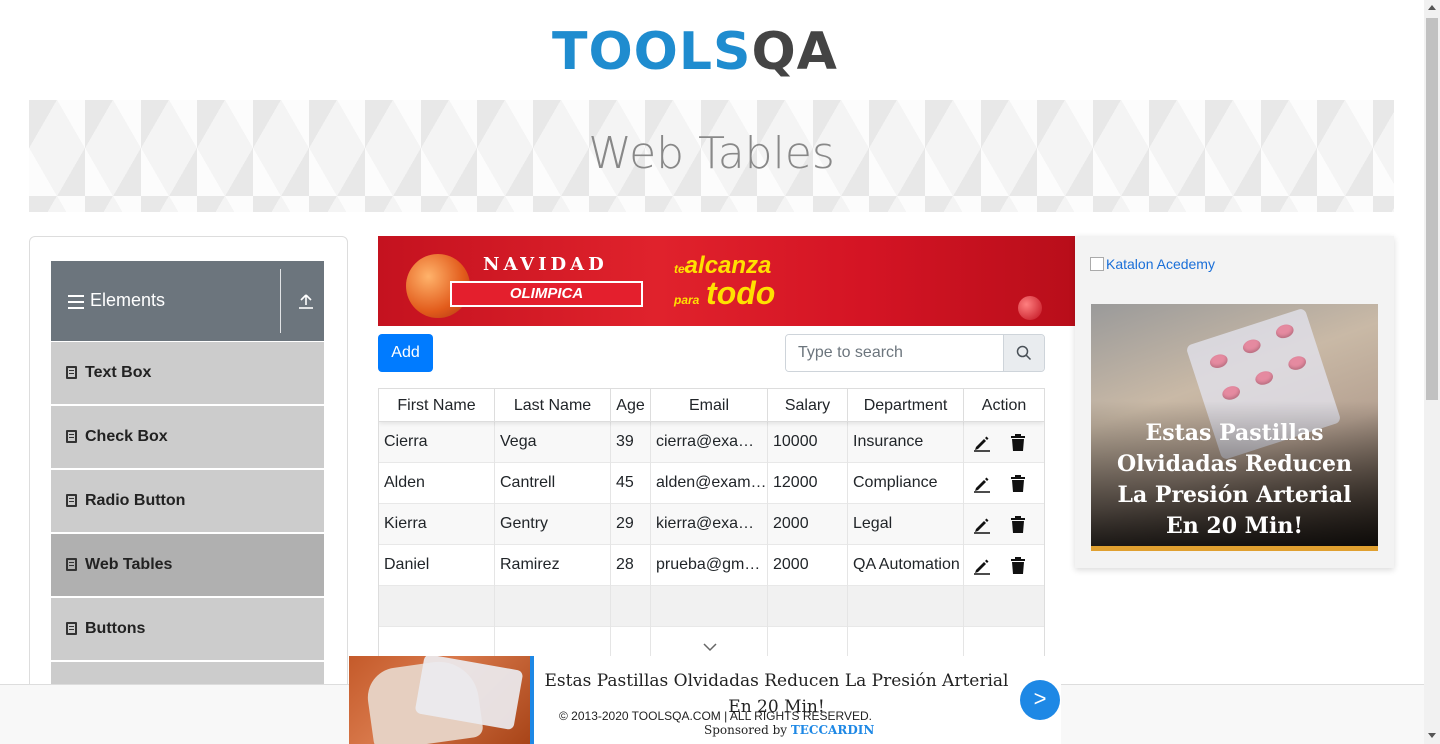  Describe the element at coordinates (129, 564) in the screenshot. I see `sidebar-item-label: Web Tables` at that location.